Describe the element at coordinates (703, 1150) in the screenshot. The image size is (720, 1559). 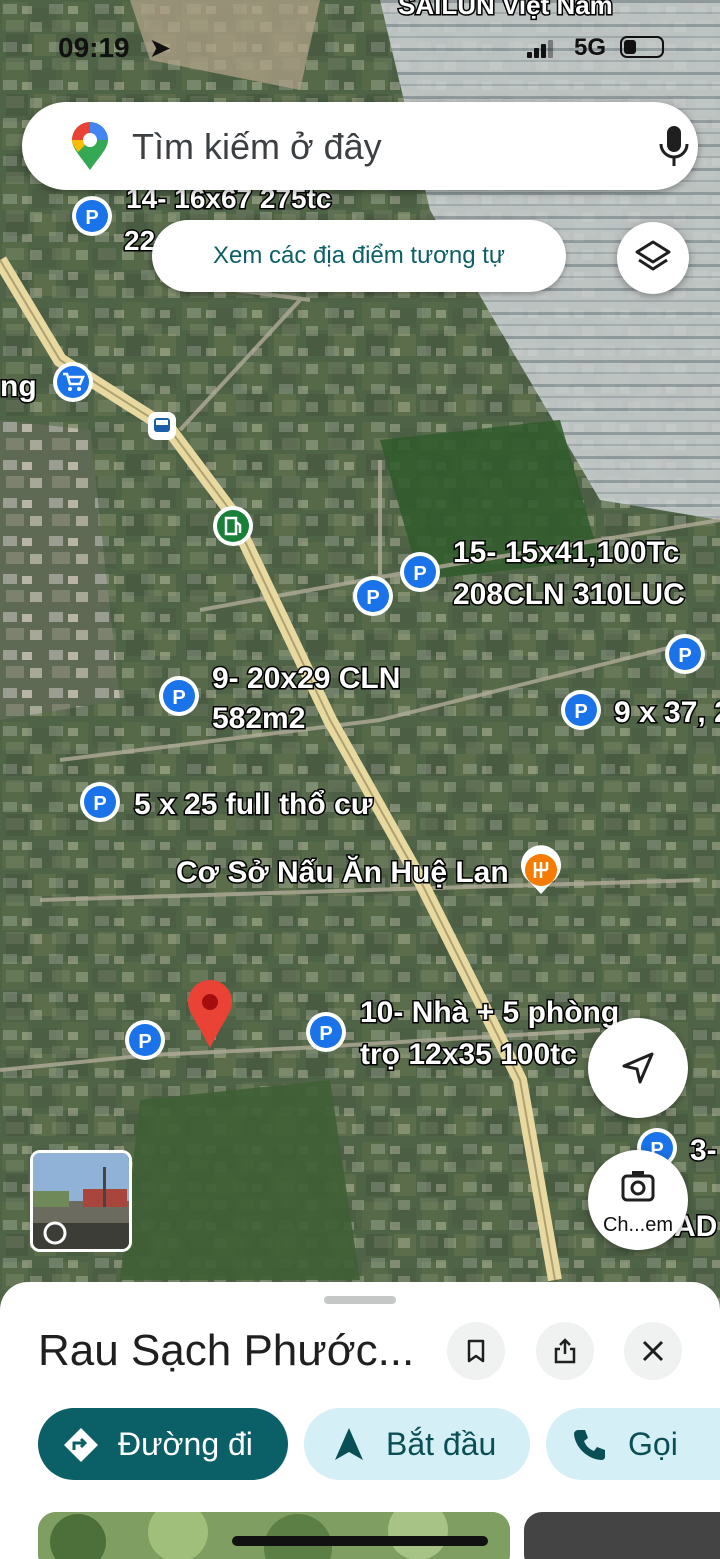
I see `map-label: 3-` at that location.